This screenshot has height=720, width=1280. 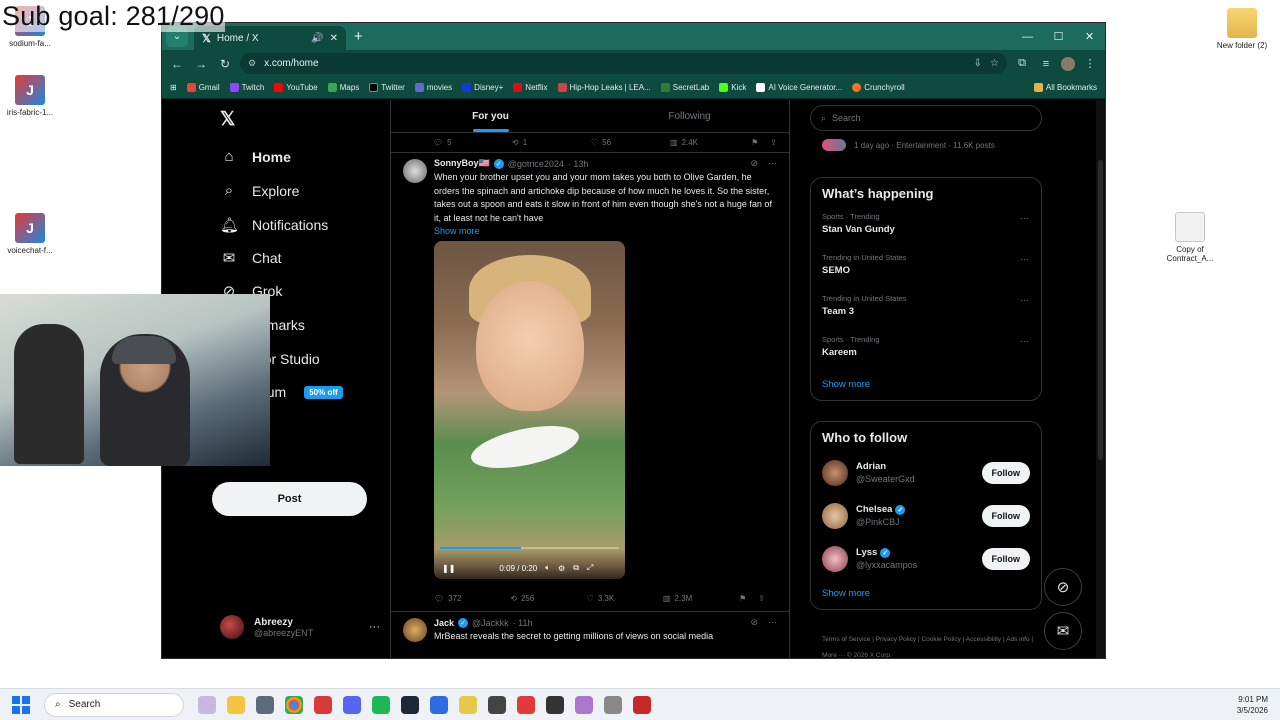 I want to click on x-logo-icon: 𝕏, so click(x=227, y=119).